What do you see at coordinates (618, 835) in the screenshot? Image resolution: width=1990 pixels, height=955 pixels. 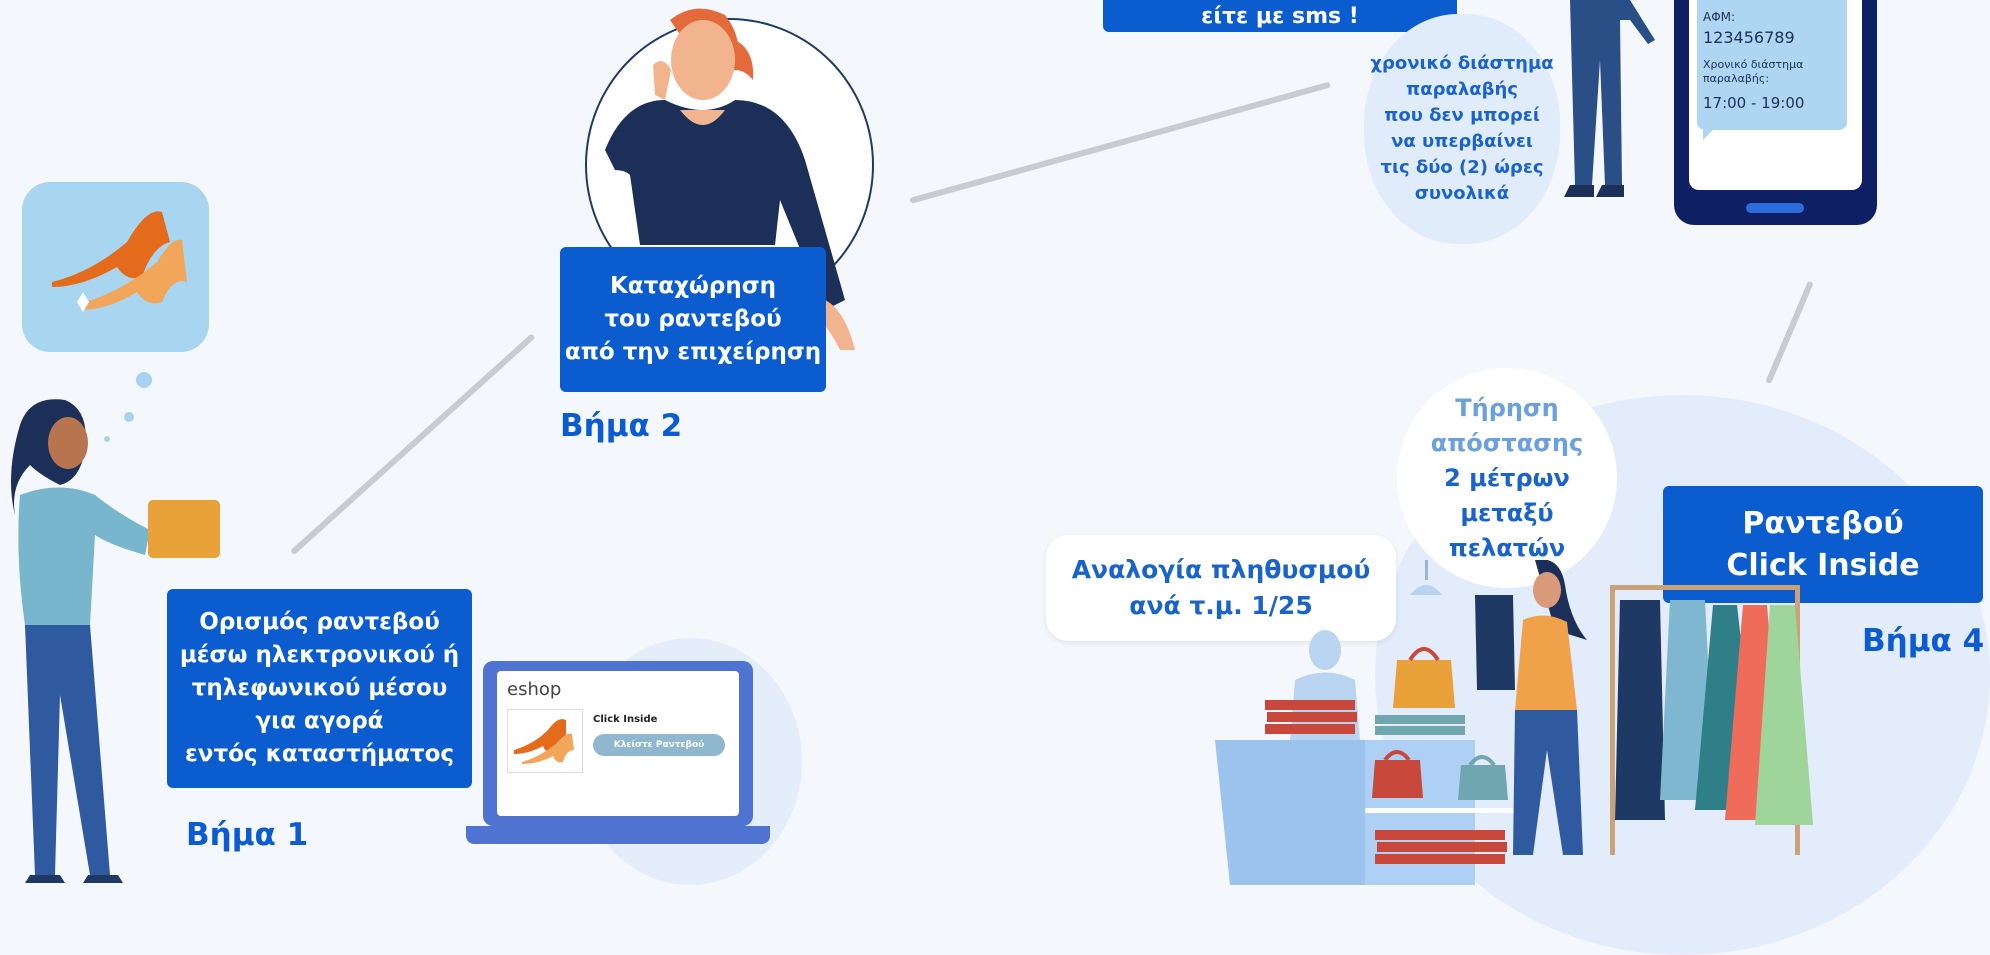 I see `laptop-base` at bounding box center [618, 835].